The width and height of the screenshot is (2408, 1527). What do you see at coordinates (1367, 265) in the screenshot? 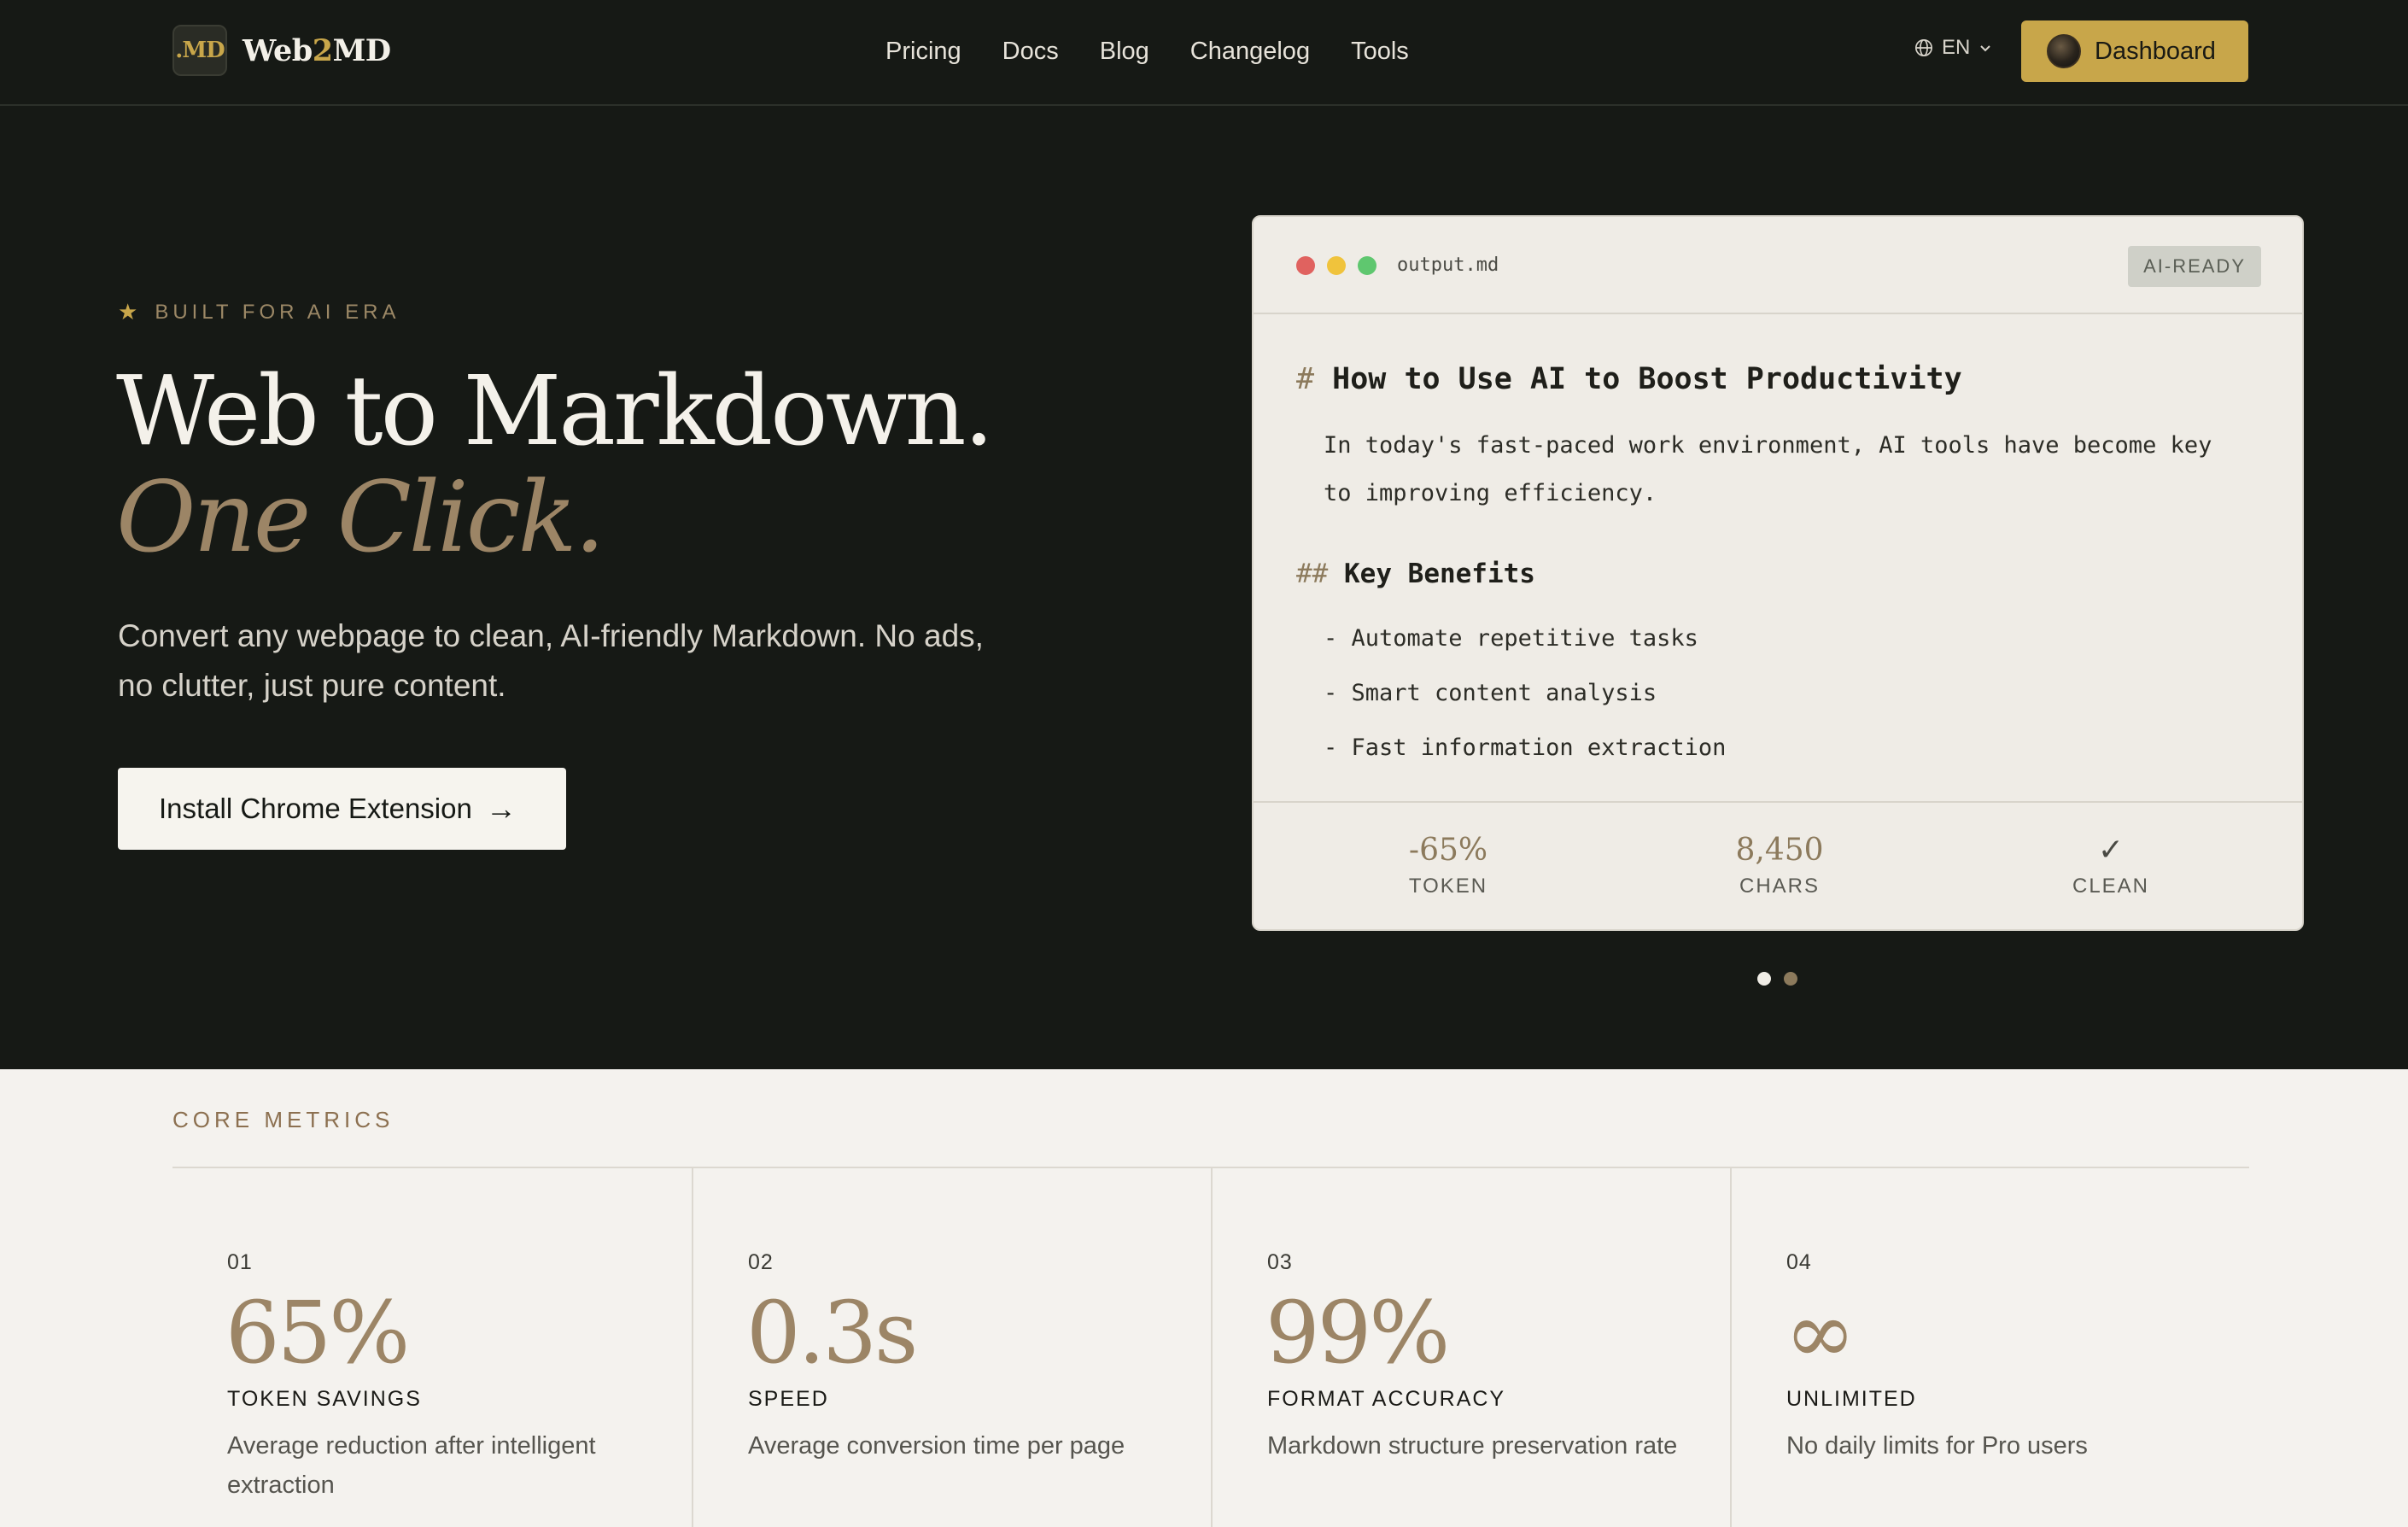
I see `window-maximize-dot` at bounding box center [1367, 265].